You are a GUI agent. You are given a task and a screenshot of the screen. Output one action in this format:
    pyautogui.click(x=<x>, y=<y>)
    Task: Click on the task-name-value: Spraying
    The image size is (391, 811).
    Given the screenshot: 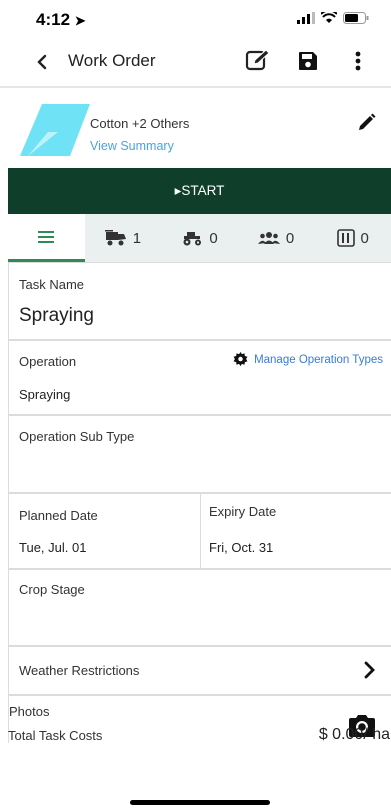 What is the action you would take?
    pyautogui.click(x=56, y=315)
    